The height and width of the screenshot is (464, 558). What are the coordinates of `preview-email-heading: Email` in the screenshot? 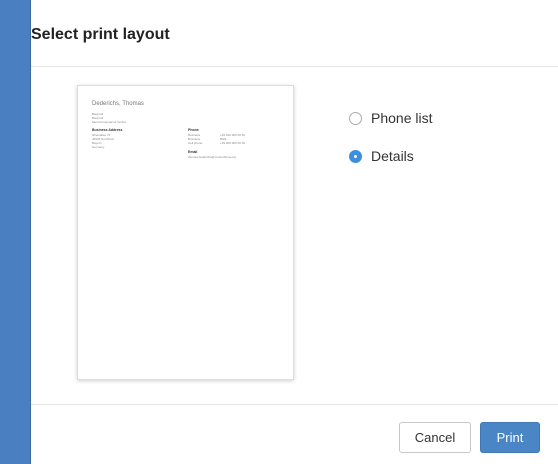 It's located at (193, 152).